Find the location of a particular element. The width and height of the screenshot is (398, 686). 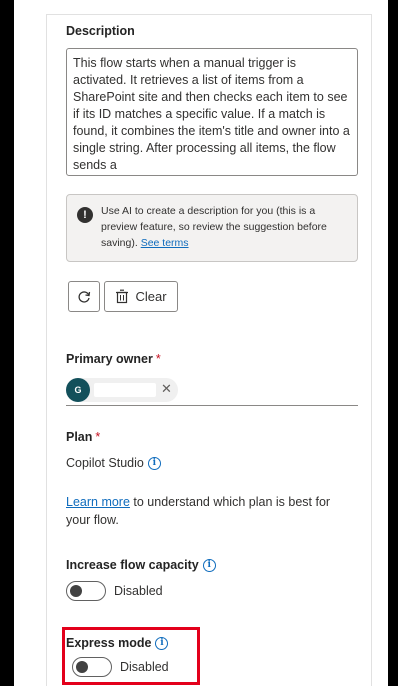

clear-button: Clear is located at coordinates (141, 296).